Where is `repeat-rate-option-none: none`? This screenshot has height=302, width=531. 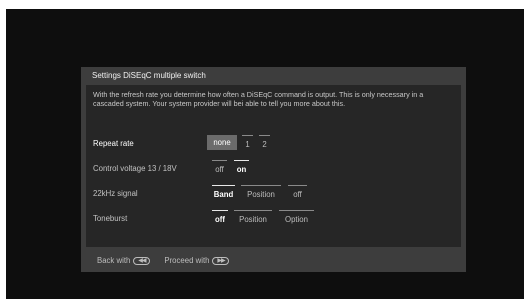
repeat-rate-option-none: none is located at coordinates (222, 142).